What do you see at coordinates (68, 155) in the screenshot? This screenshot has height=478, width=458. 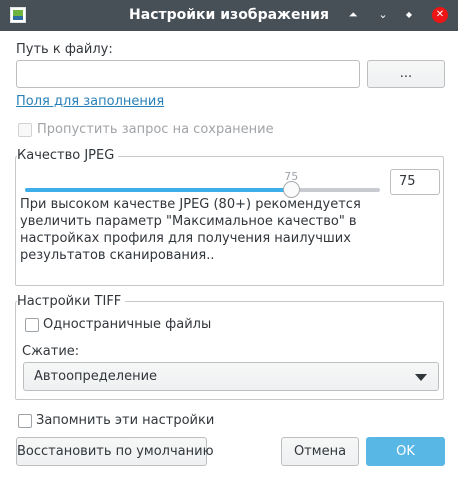 I see `jpeg-group-title: Качество JPEG` at bounding box center [68, 155].